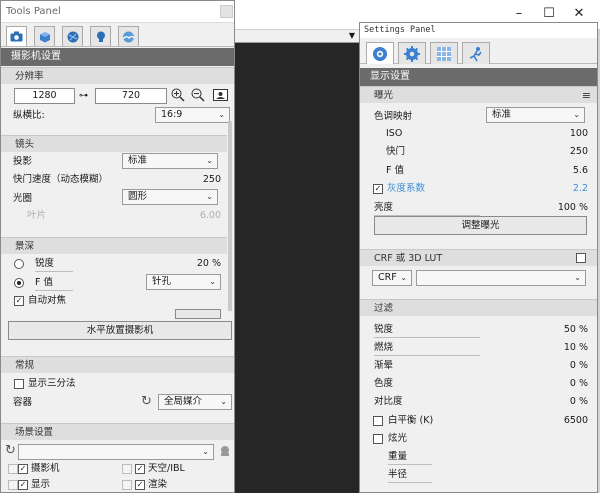  What do you see at coordinates (127, 469) in the screenshot?
I see `sky-visibility-dim-checkbox` at bounding box center [127, 469].